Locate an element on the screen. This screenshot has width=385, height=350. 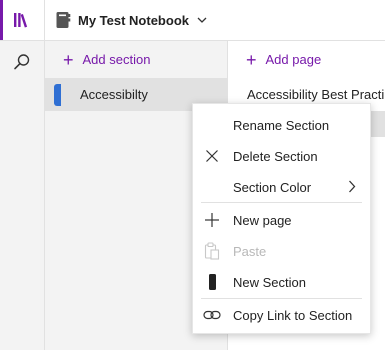
menu-item-label: Delete Section is located at coordinates (275, 156).